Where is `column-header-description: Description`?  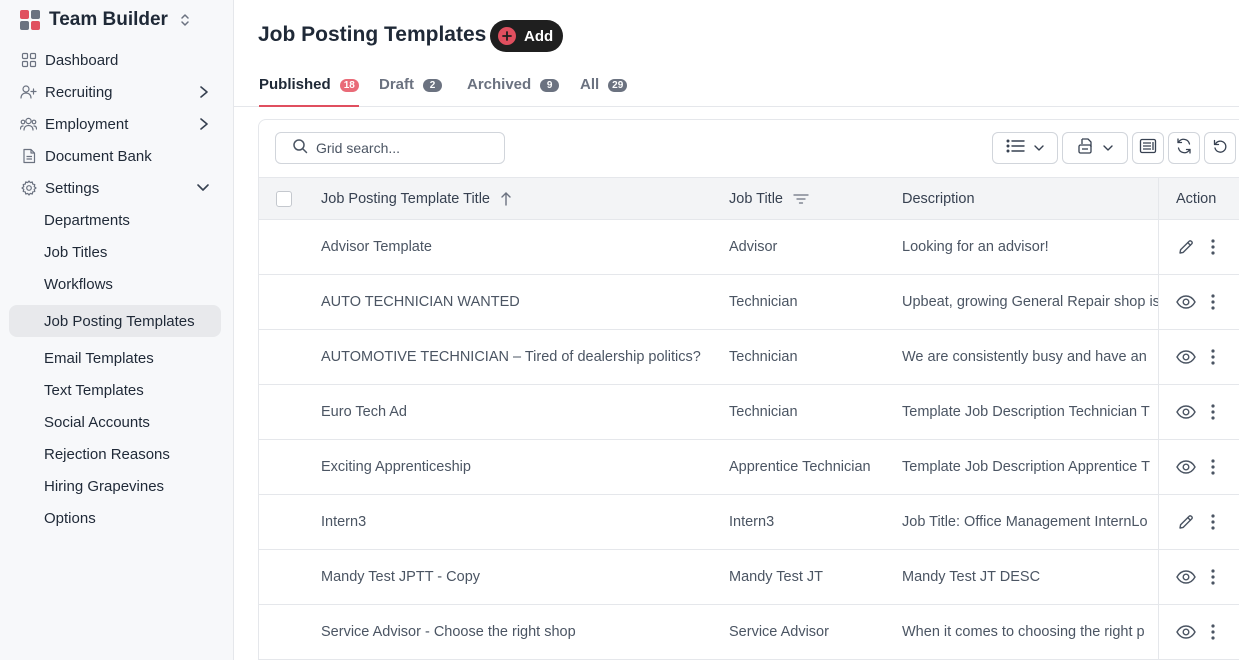 column-header-description: Description is located at coordinates (938, 199).